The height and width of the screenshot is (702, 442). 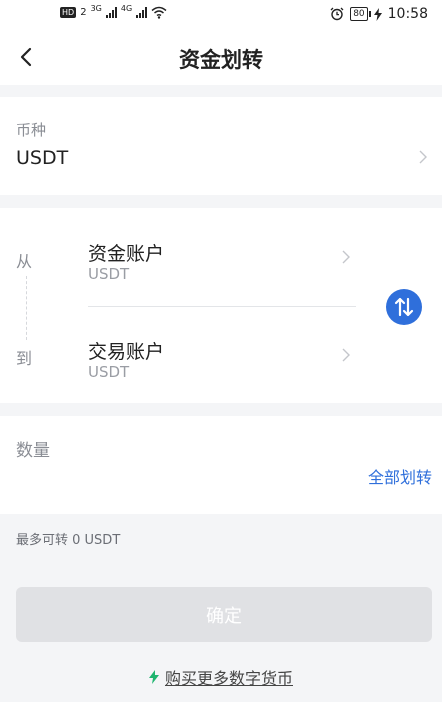 What do you see at coordinates (126, 8) in the screenshot?
I see `network-type-2: 4G` at bounding box center [126, 8].